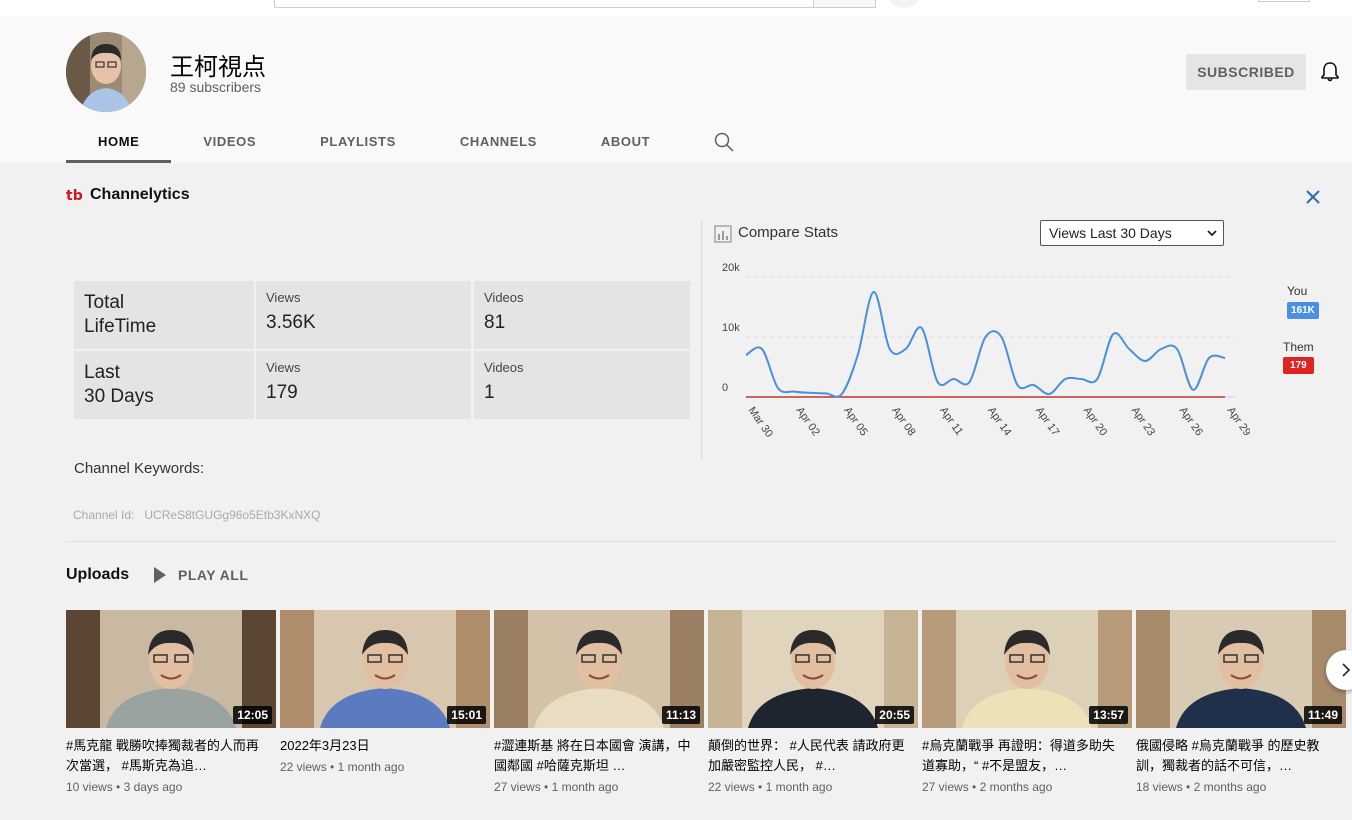 The height and width of the screenshot is (820, 1352). I want to click on period-select: Views Last 30 Days, so click(1132, 233).